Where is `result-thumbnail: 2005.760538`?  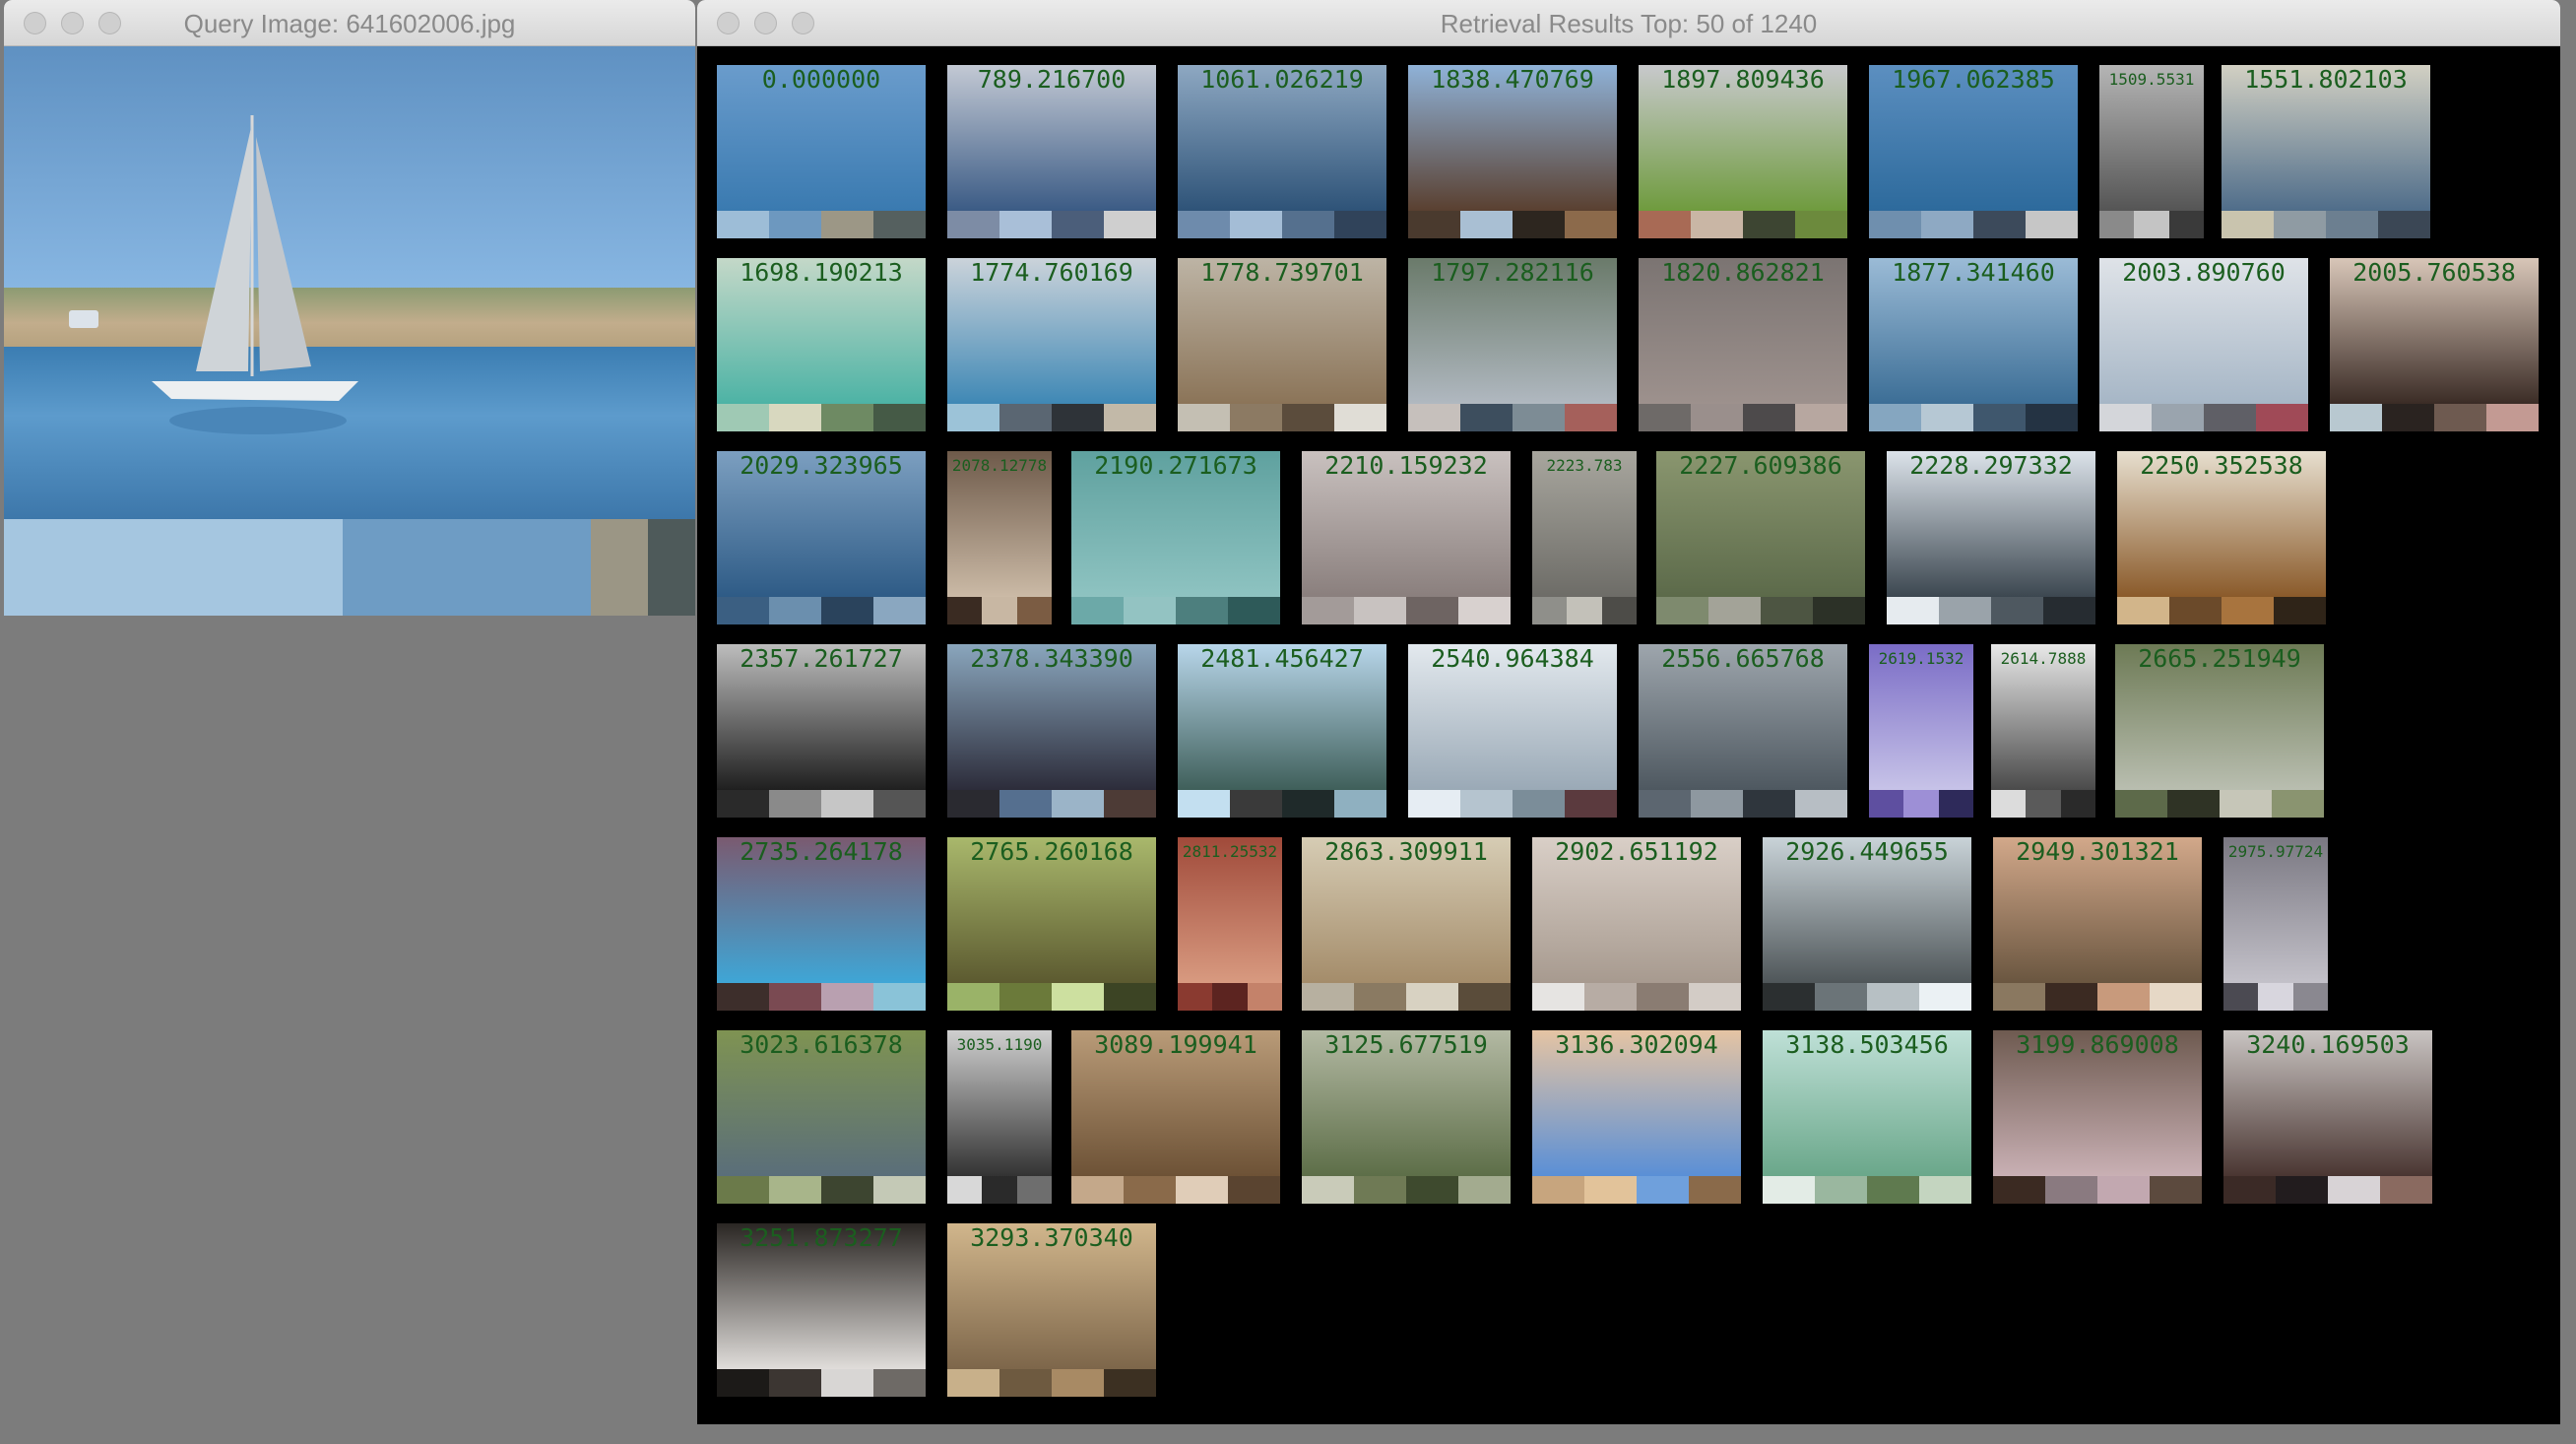 result-thumbnail: 2005.760538 is located at coordinates (2434, 344).